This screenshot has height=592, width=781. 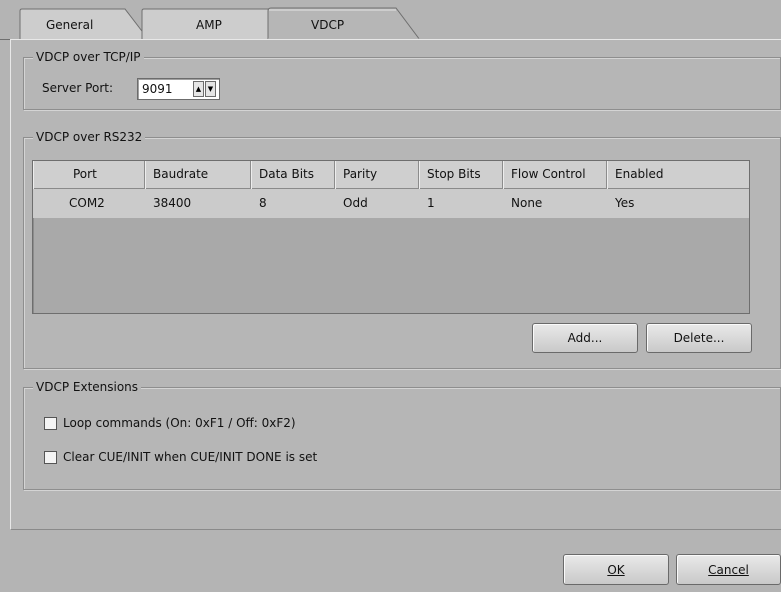 I want to click on extensions-group-legend: VDCP Extensions, so click(x=87, y=387).